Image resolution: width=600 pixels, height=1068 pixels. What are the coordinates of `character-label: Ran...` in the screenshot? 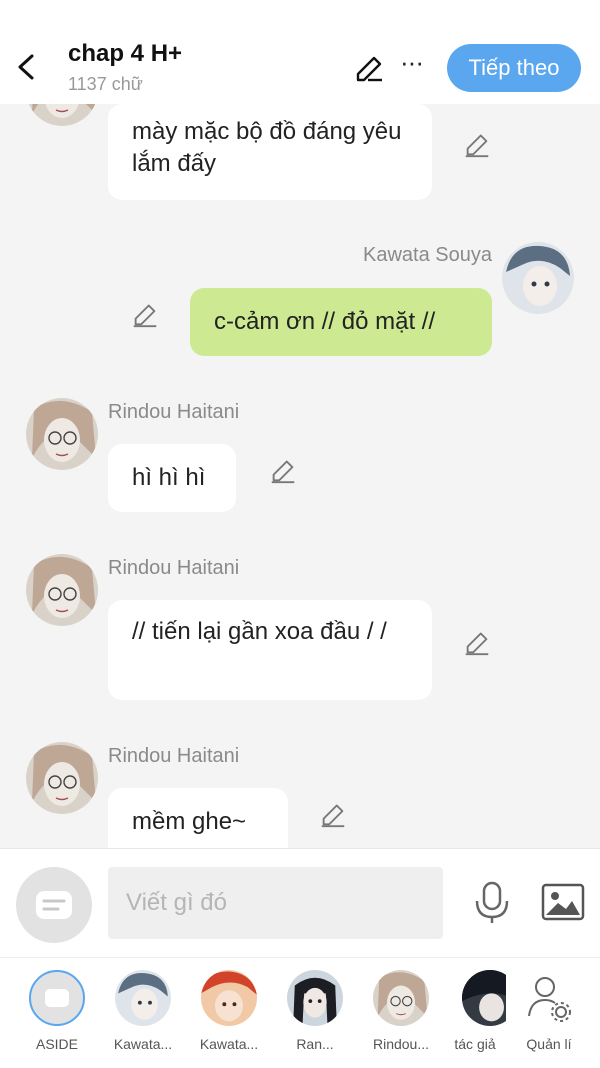 It's located at (315, 1044).